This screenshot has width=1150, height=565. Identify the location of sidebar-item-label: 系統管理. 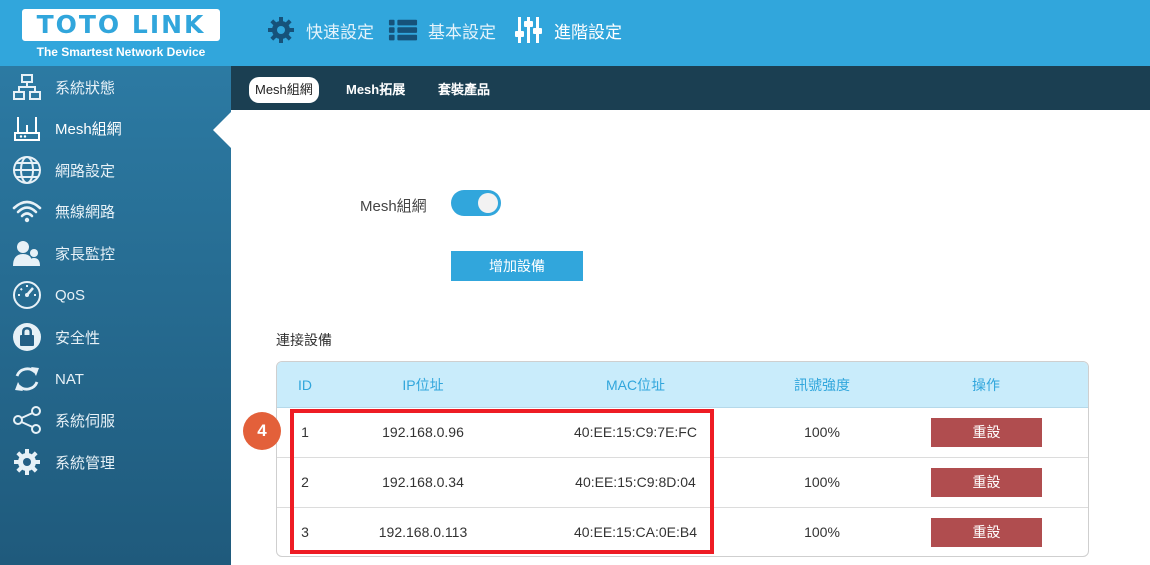
(85, 463).